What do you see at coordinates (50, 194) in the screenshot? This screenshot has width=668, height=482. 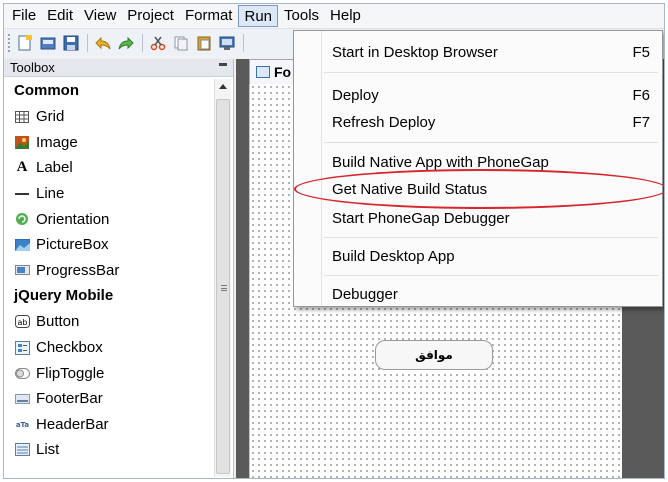 I see `tool-label: Line` at bounding box center [50, 194].